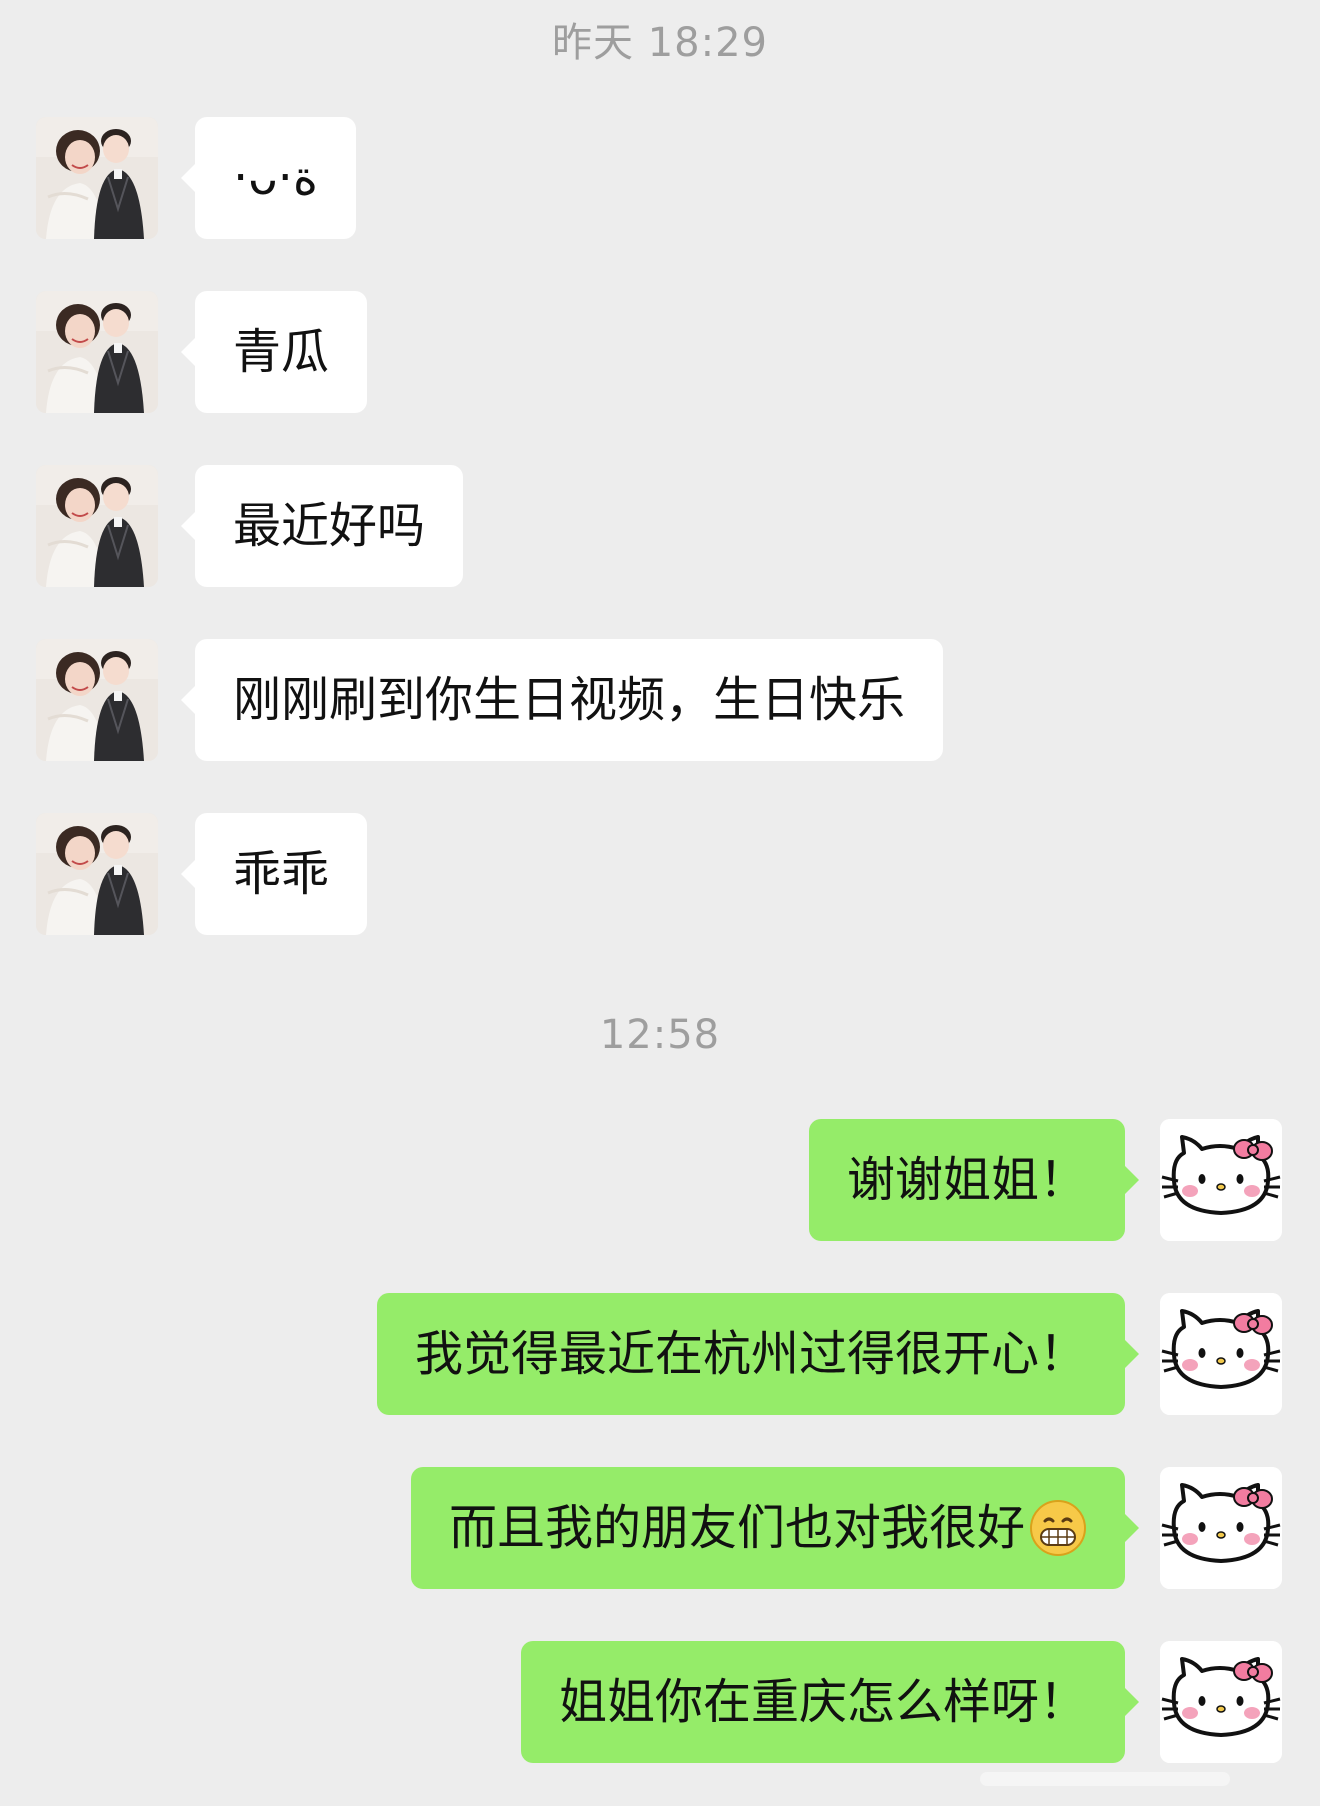  I want to click on message-row-incoming: ·ᴗ·ة, so click(660, 178).